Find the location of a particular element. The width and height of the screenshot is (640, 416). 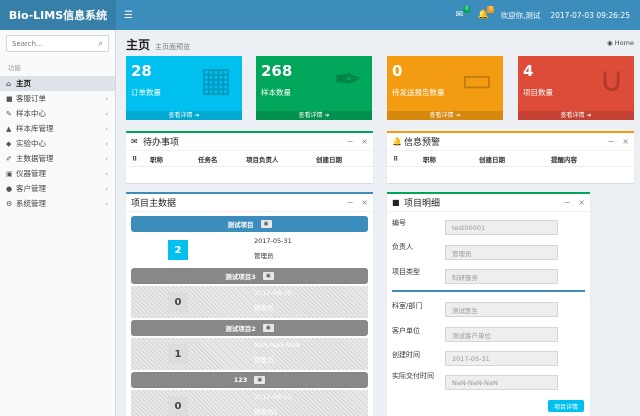

project-date: 2017-06-30 is located at coordinates (273, 293).